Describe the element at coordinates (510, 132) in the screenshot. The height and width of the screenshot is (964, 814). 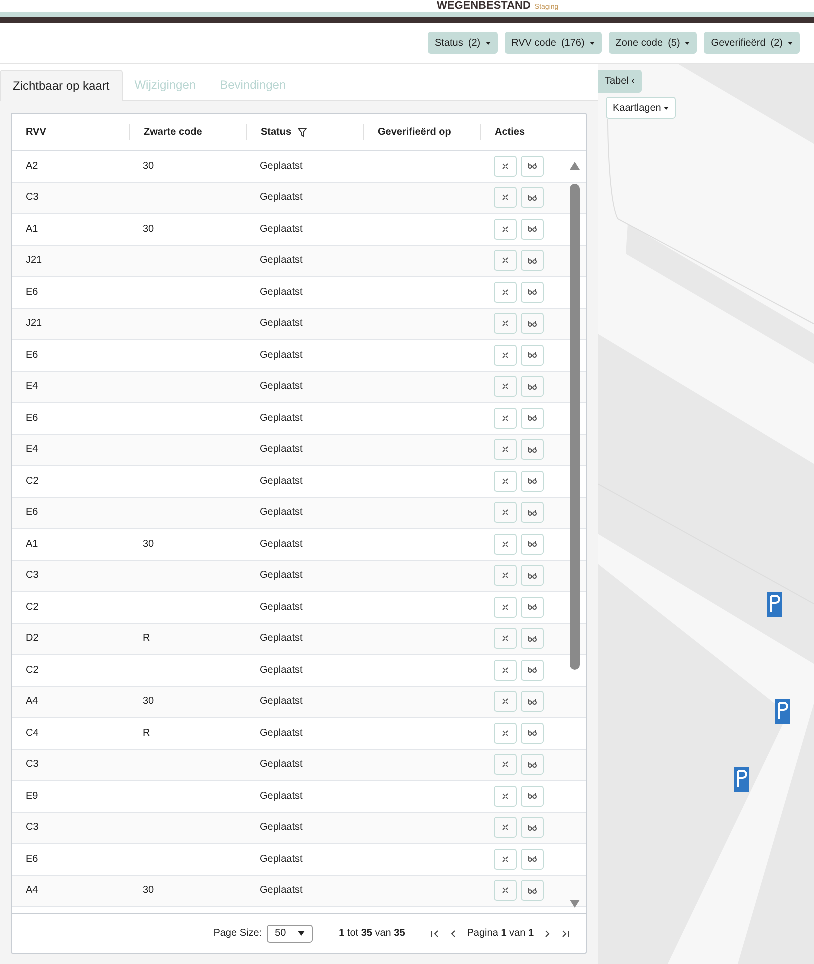
I see `column-header: Acties` at that location.